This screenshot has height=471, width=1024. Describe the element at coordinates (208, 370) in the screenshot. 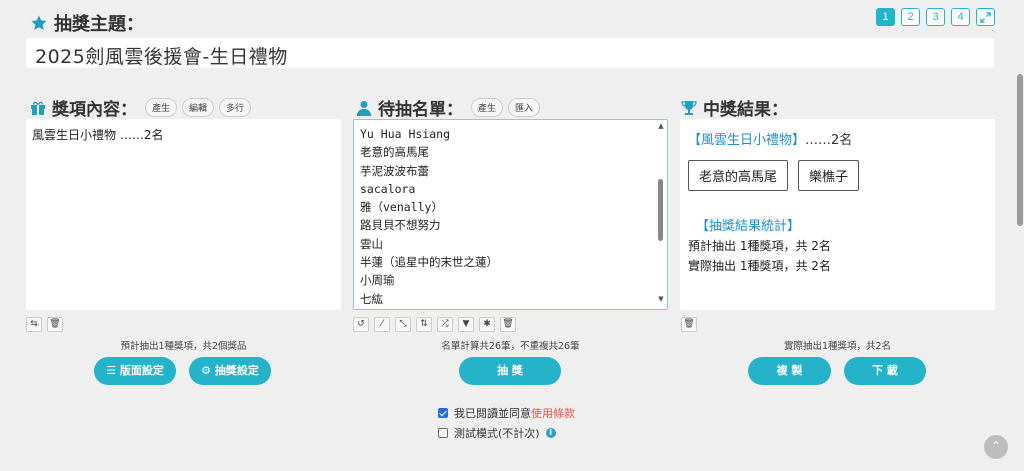

I see `gear-icon: ⚙` at that location.